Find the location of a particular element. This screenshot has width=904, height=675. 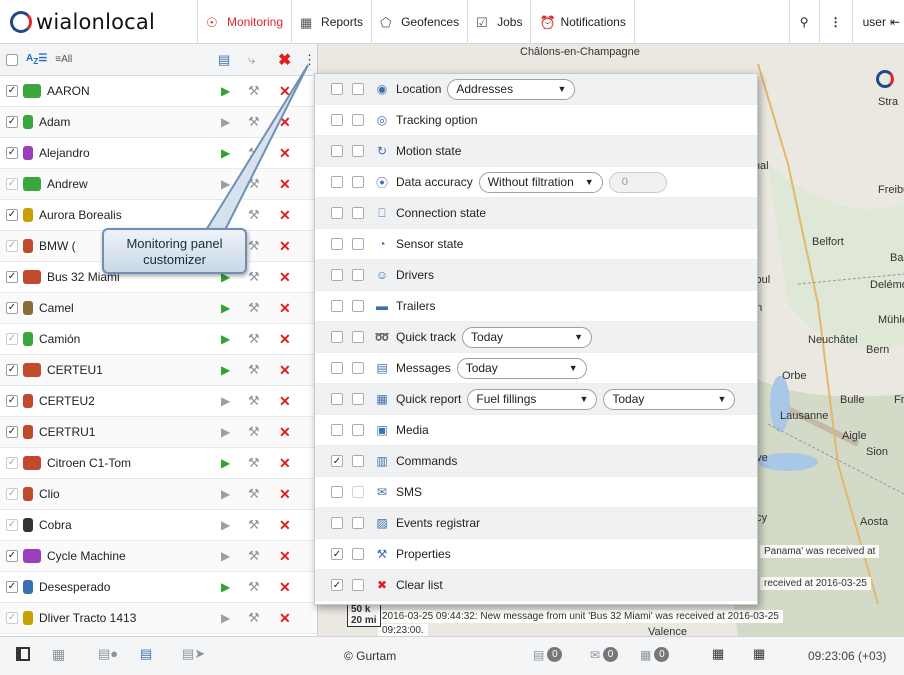

unit-row: ✓ CERTRU1 ▶ ⚒ ✕ is located at coordinates (158, 432).